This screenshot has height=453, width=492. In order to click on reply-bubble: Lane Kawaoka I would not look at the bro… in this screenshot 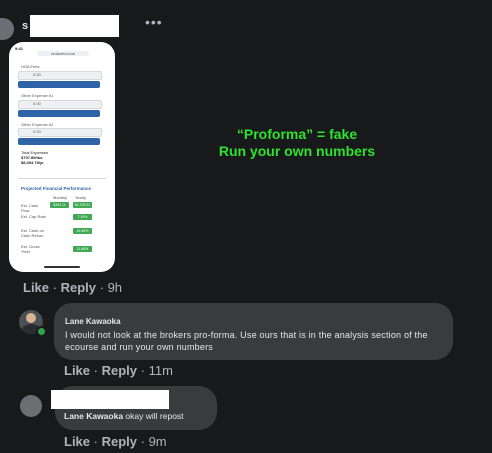, I will do `click(253, 331)`.